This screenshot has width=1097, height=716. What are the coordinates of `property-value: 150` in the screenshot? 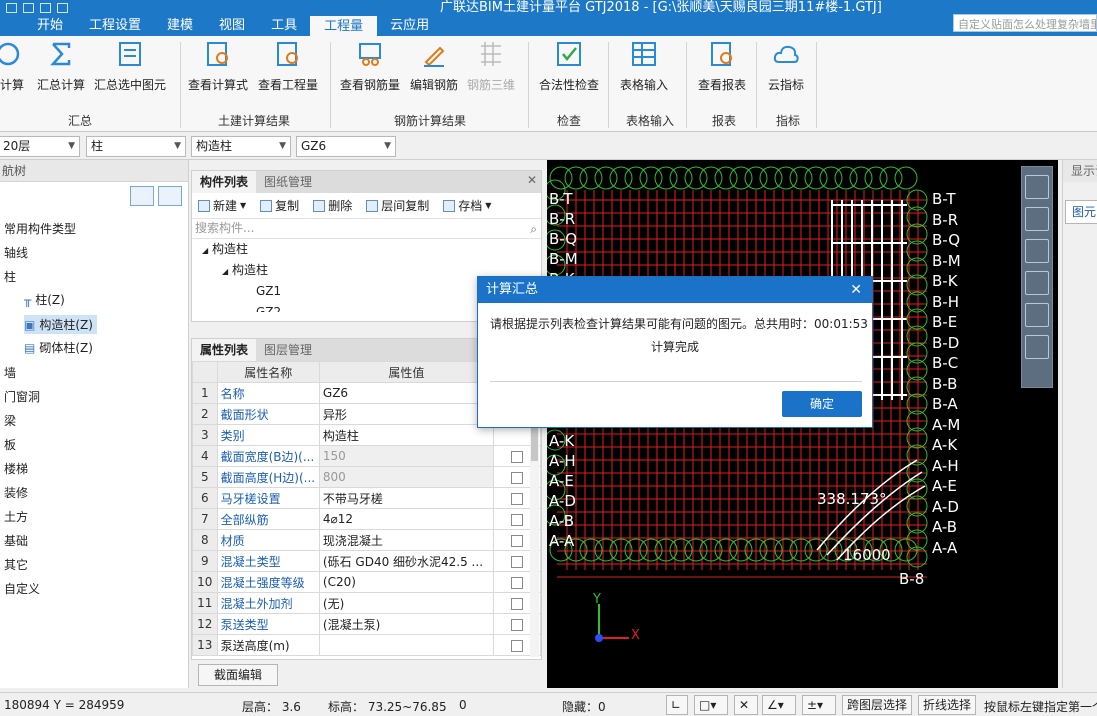 It's located at (406, 456).